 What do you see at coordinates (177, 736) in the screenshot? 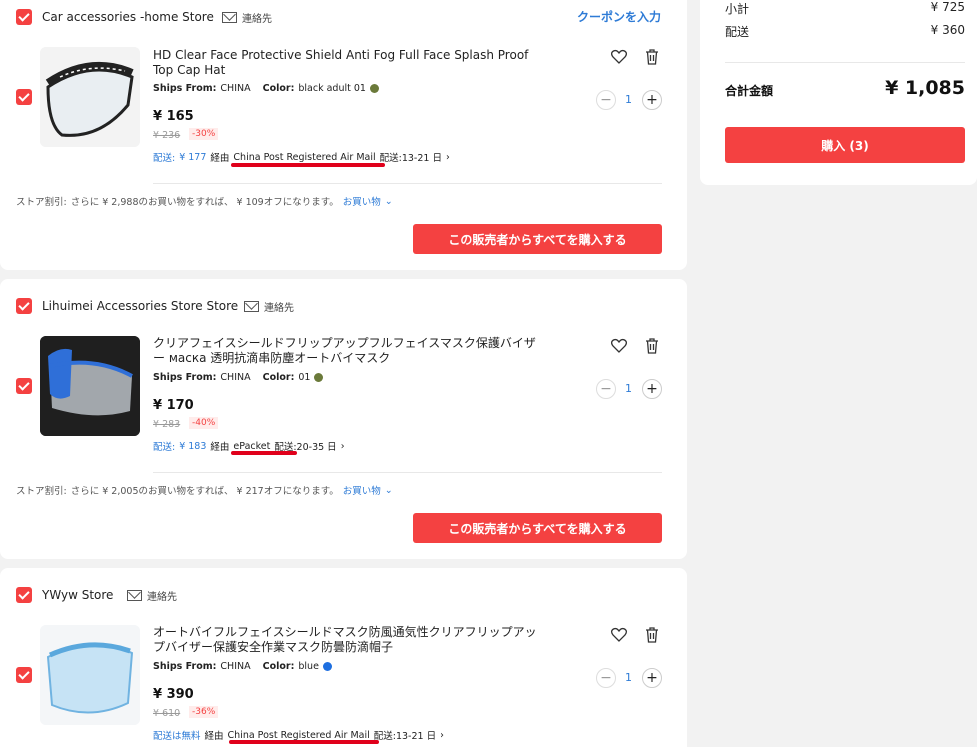
I see `ship-free: 配送は無料` at bounding box center [177, 736].